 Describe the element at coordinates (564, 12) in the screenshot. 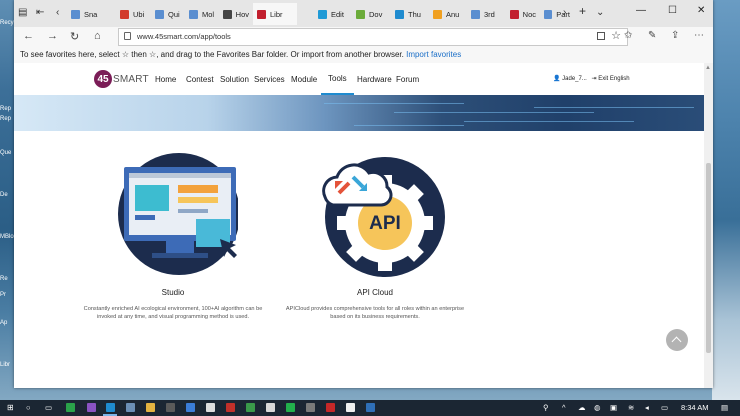

I see `scroll-tabs-right-icon: ›` at that location.